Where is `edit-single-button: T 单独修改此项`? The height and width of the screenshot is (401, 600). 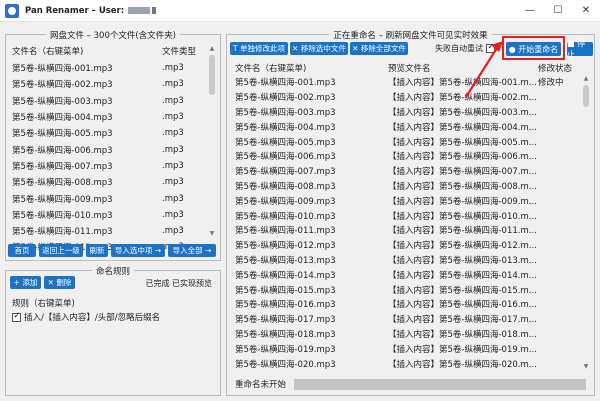
edit-single-button: T 单独修改此项 is located at coordinates (259, 48).